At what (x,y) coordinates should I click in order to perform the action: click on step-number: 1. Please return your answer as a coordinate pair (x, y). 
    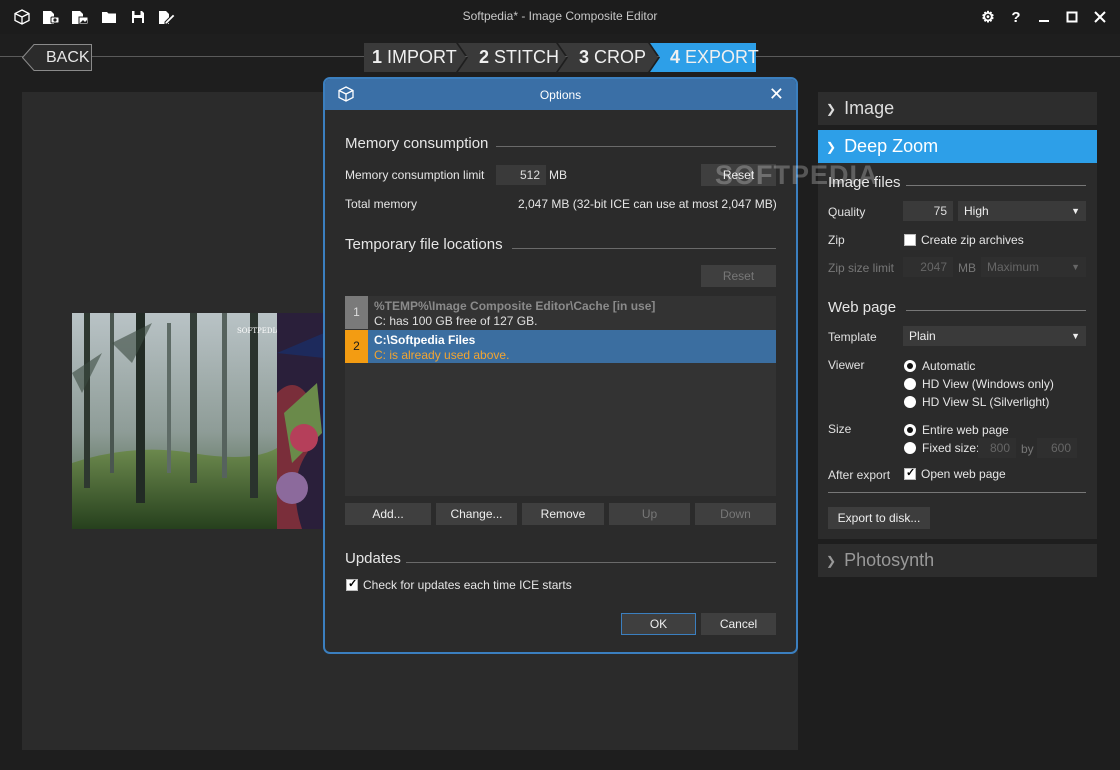
    Looking at the image, I should click on (377, 57).